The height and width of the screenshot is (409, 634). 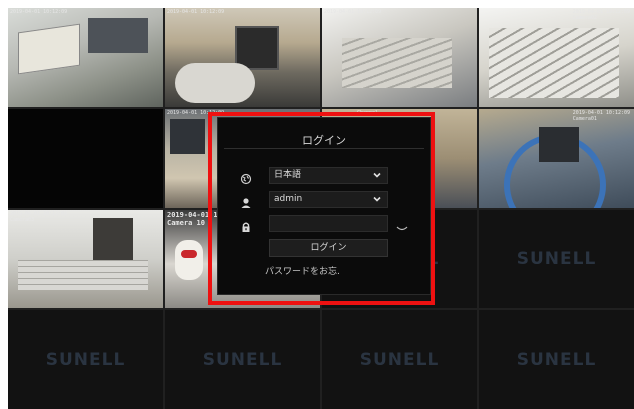 I want to click on camera-tile-15: SUNELL, so click(x=399, y=359).